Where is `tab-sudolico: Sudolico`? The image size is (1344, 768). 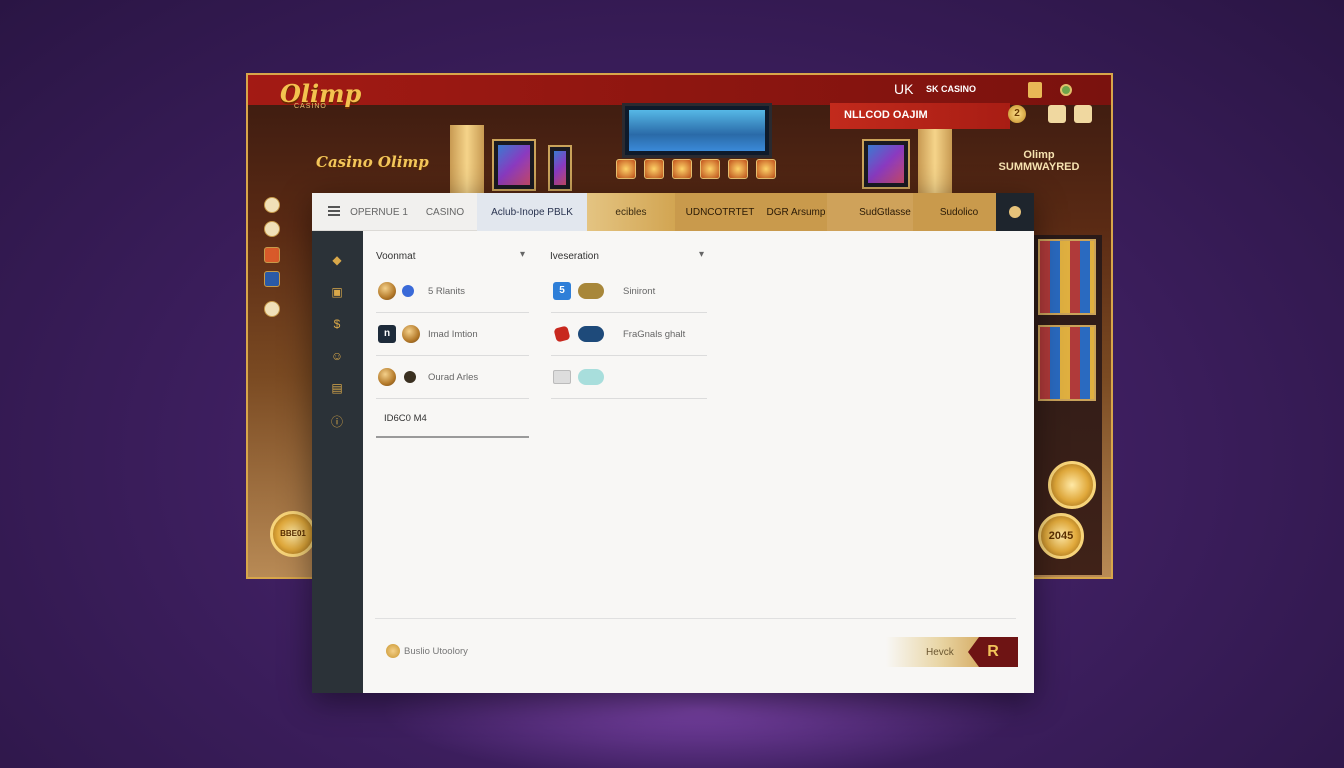
tab-sudolico: Sudolico is located at coordinates (959, 212).